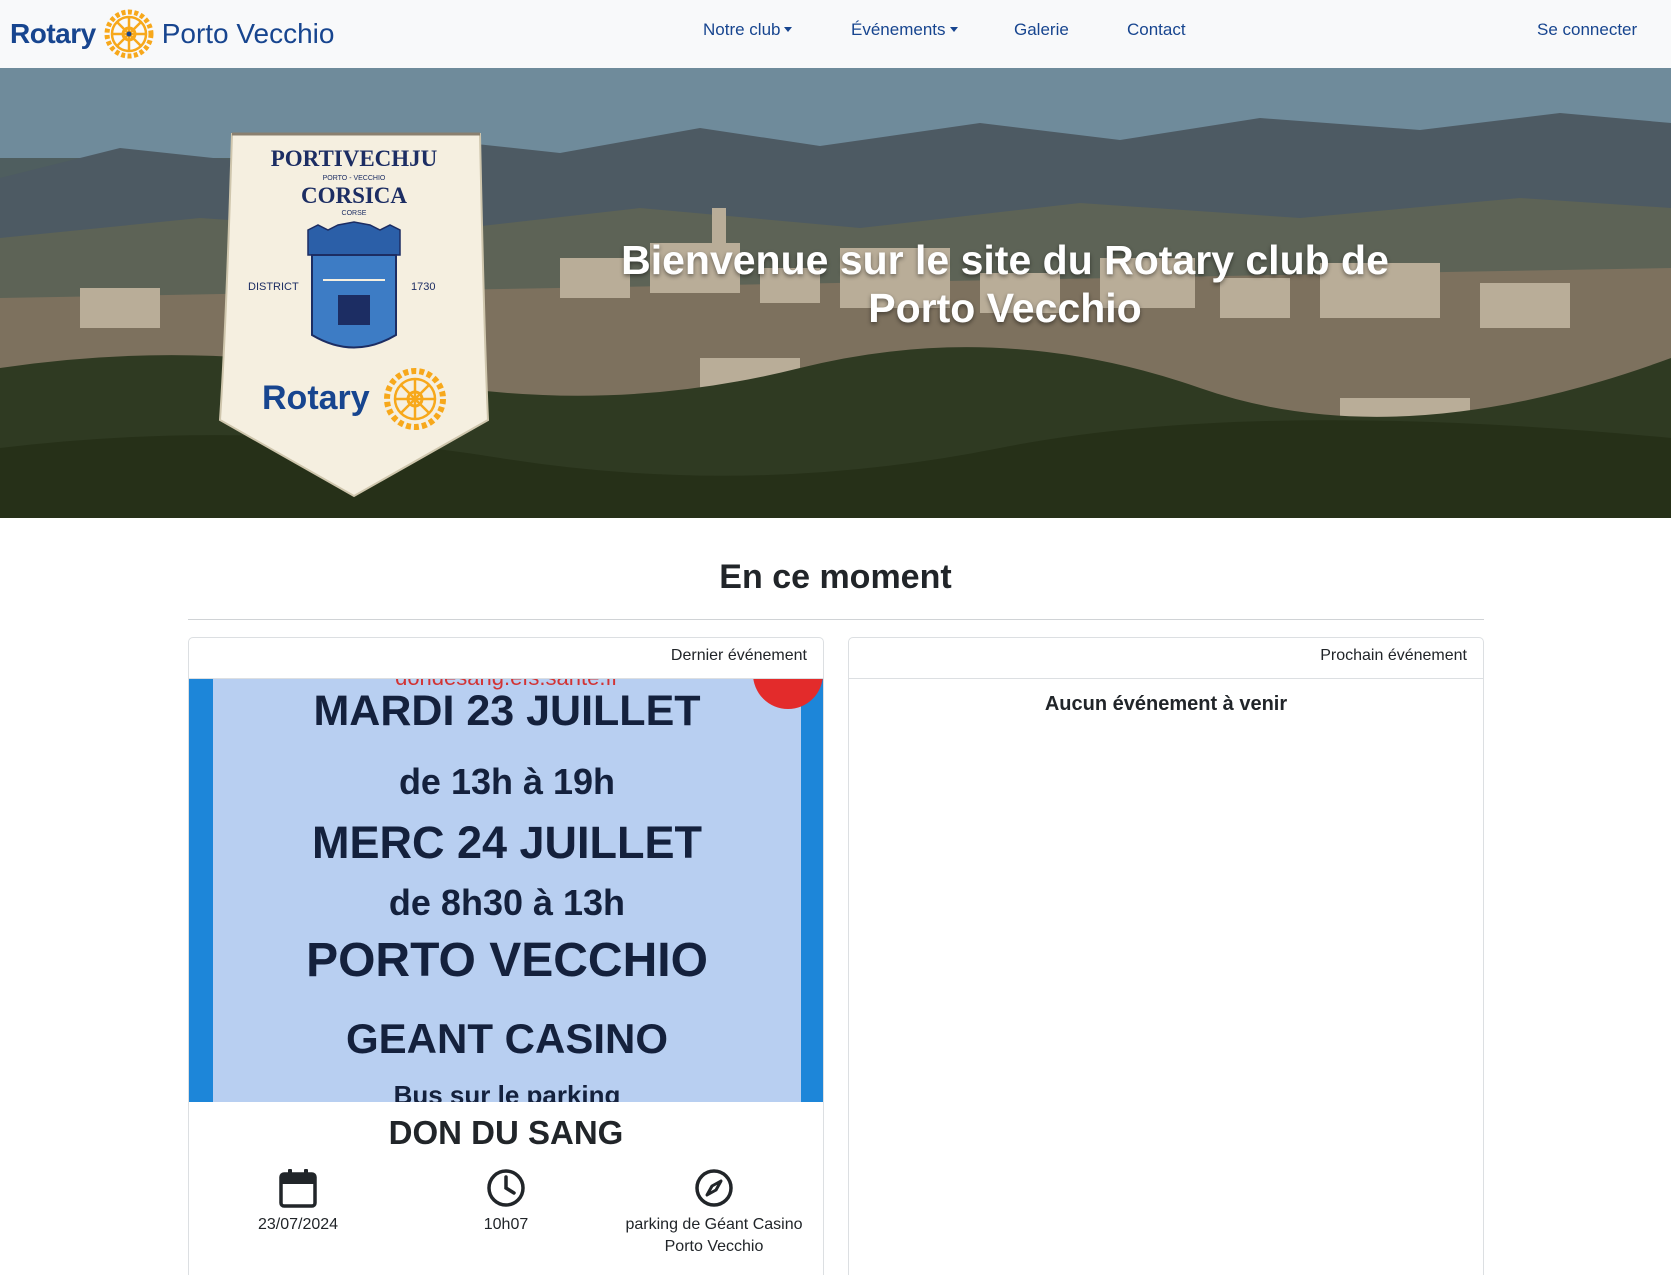 The height and width of the screenshot is (1275, 1671). What do you see at coordinates (714, 1235) in the screenshot?
I see `event-location-value: parking de Géant Casino Porto Vecchio` at bounding box center [714, 1235].